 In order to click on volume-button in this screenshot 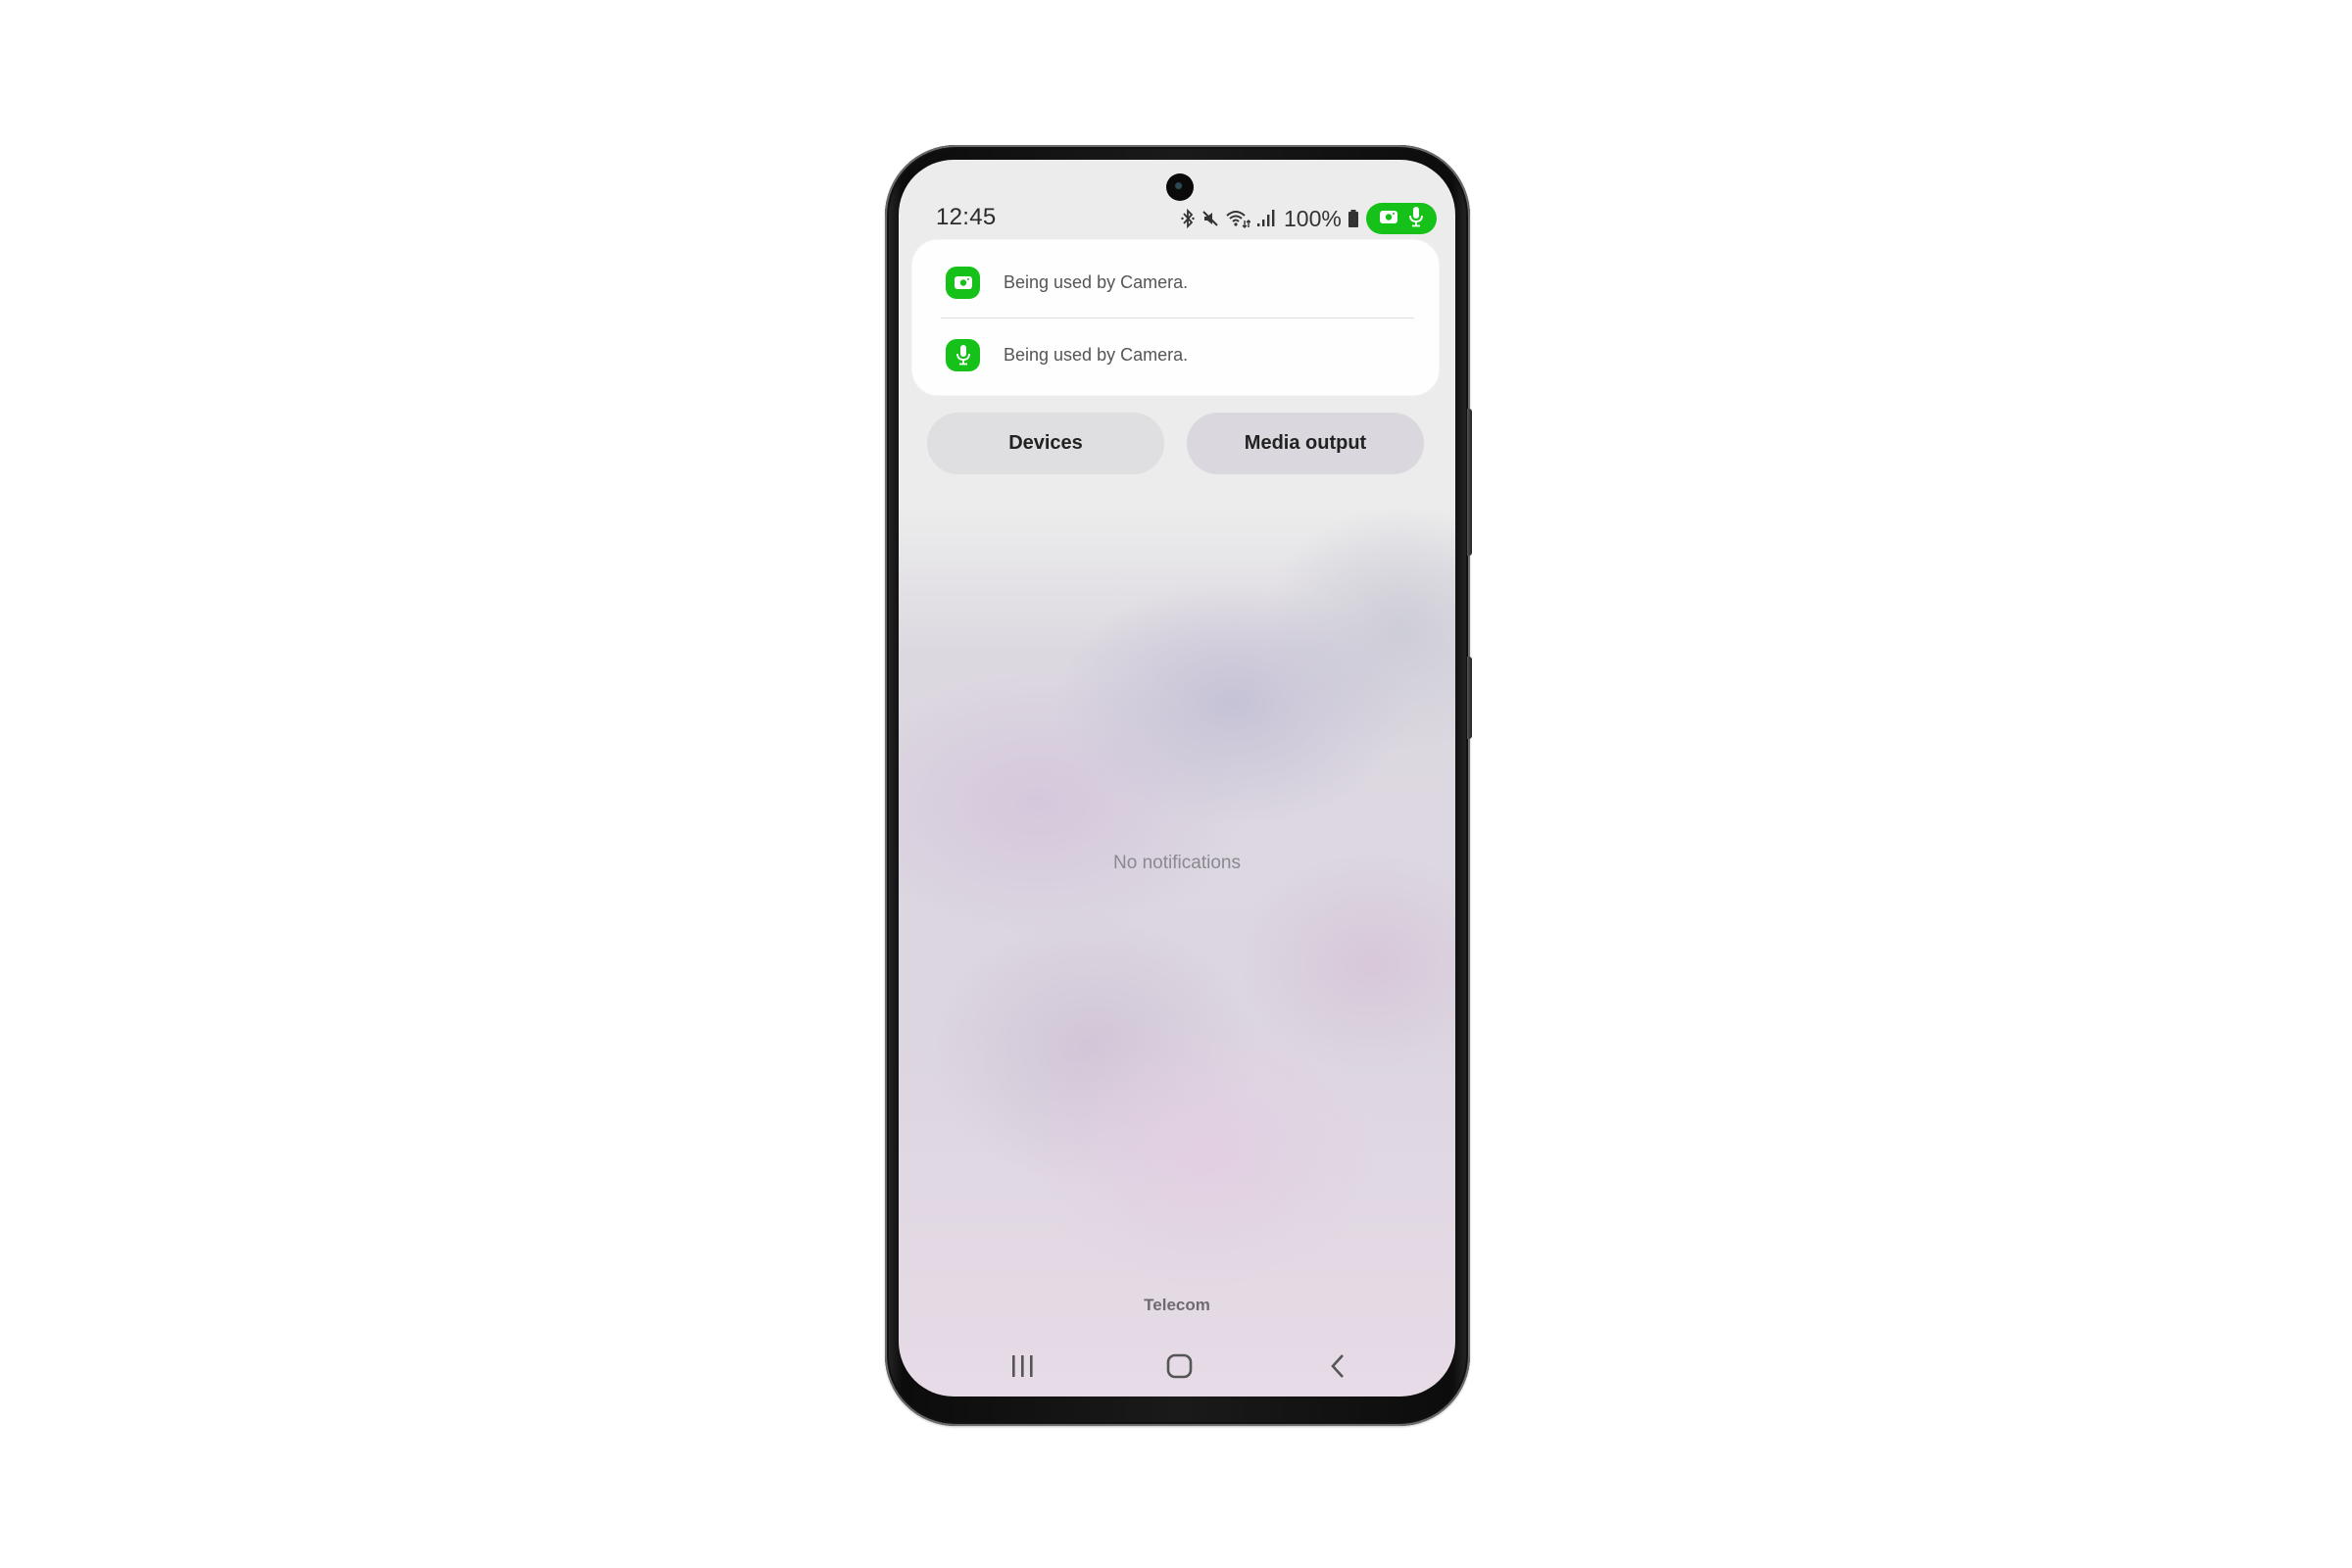, I will do `click(1469, 482)`.